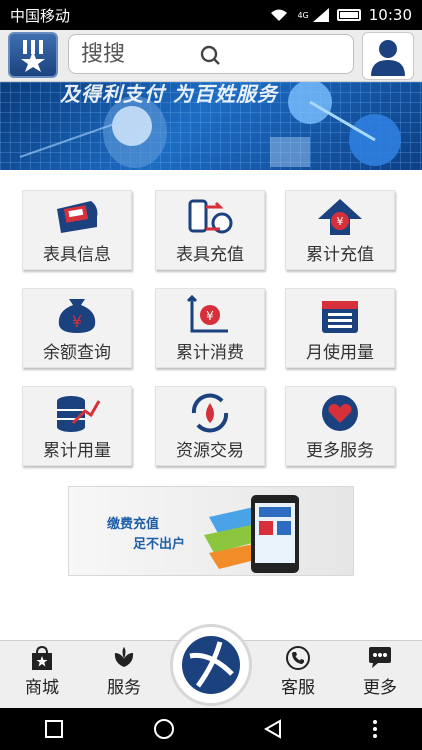  What do you see at coordinates (210, 216) in the screenshot?
I see `meter-recharge-icon` at bounding box center [210, 216].